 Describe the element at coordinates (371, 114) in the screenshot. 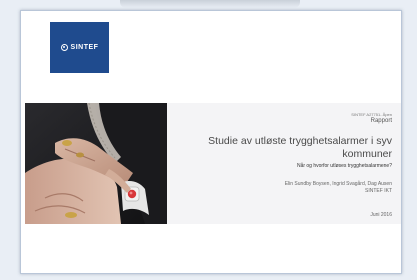

I see `document-classification: SINTEF A27751- Åpen` at that location.